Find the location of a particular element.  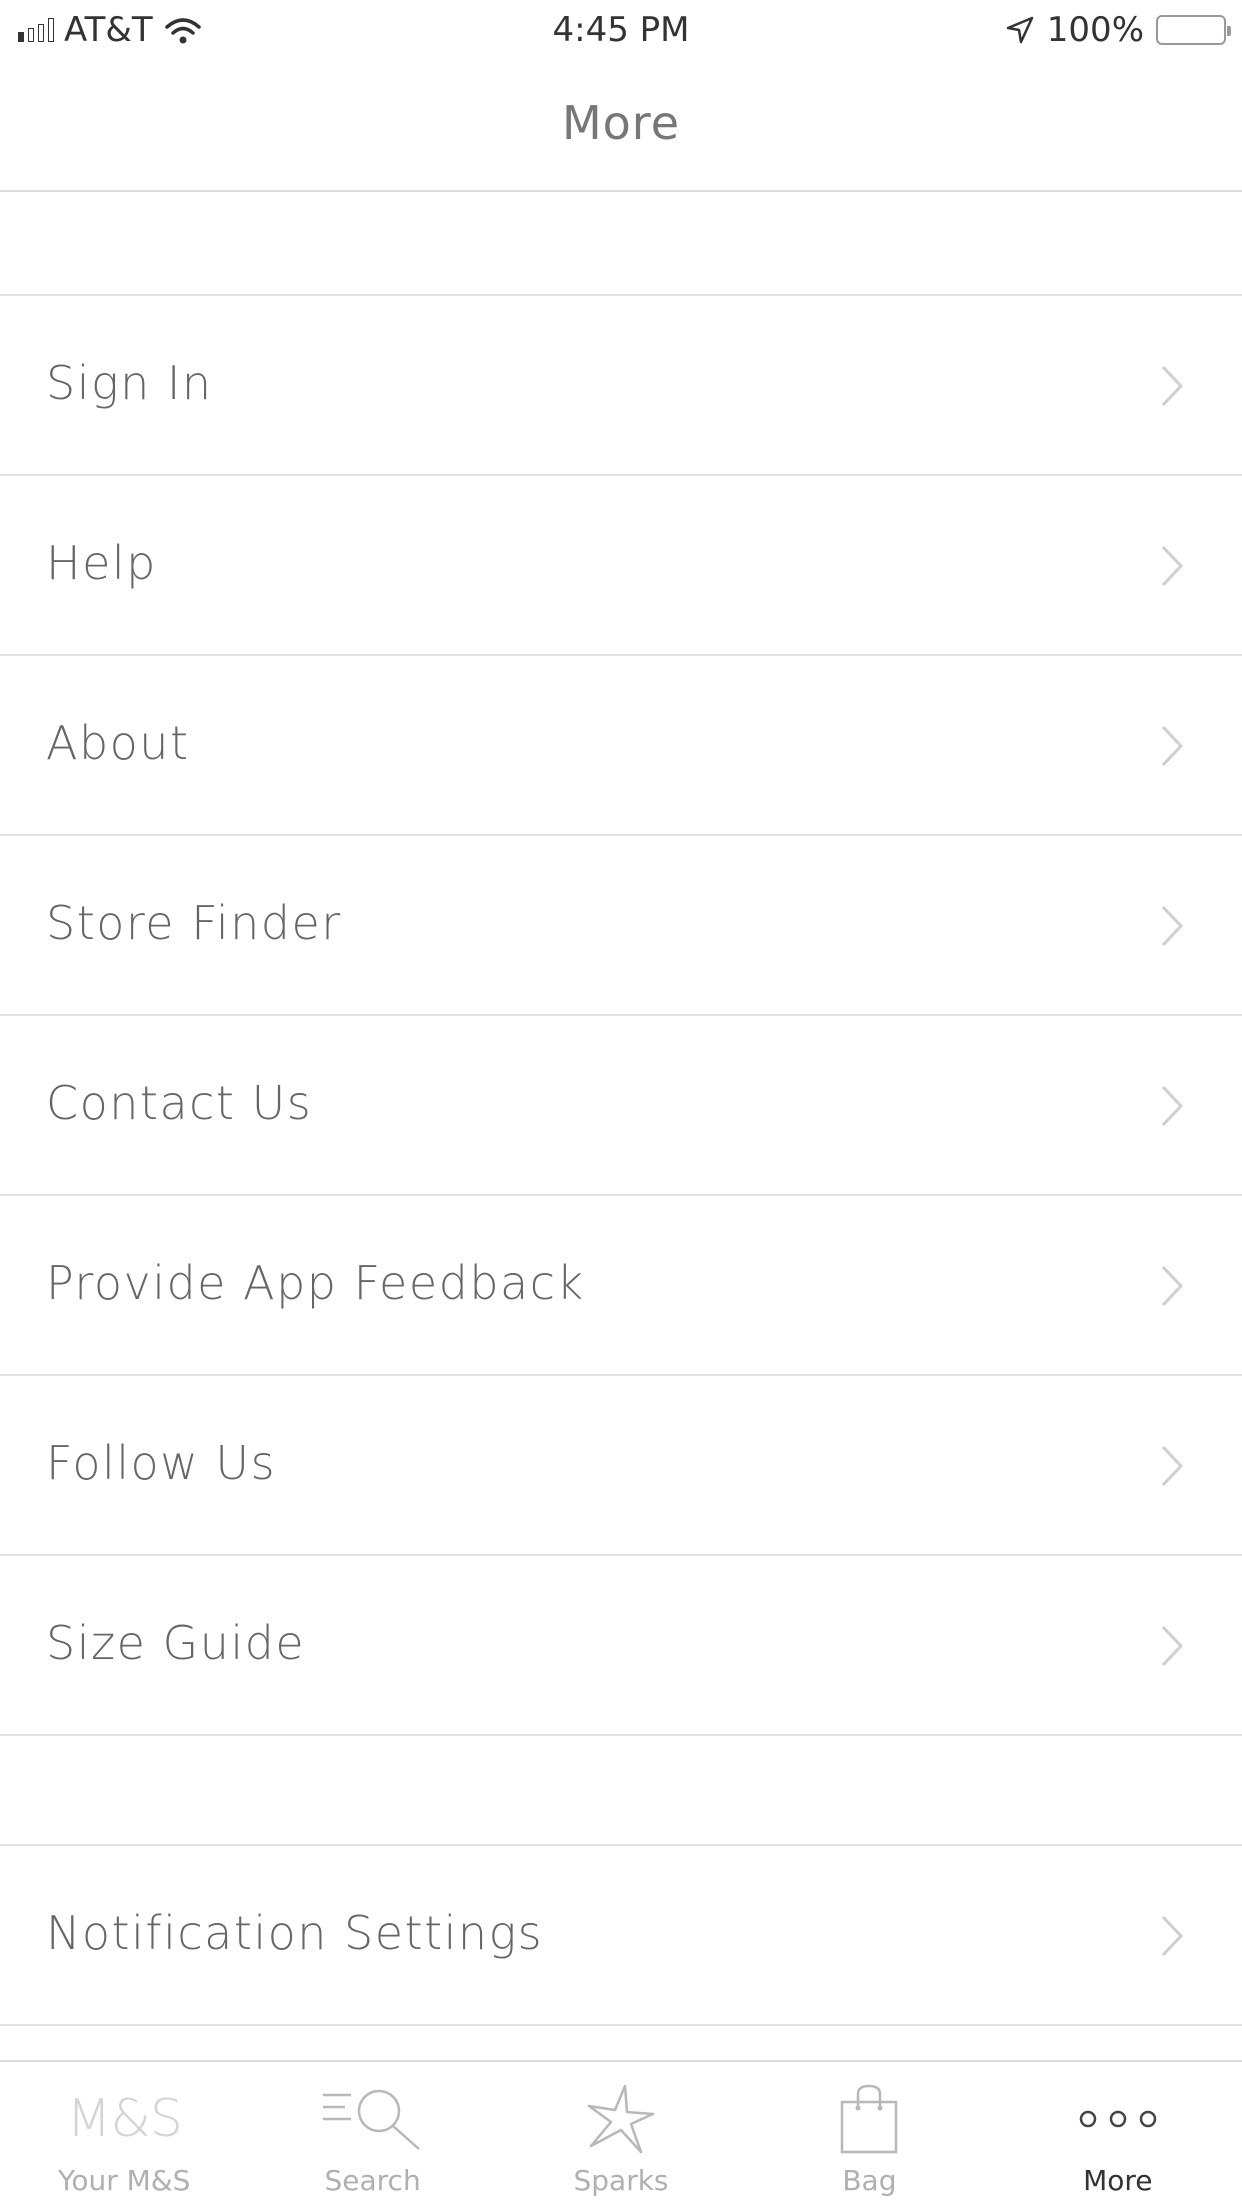

page-title: More is located at coordinates (621, 123).